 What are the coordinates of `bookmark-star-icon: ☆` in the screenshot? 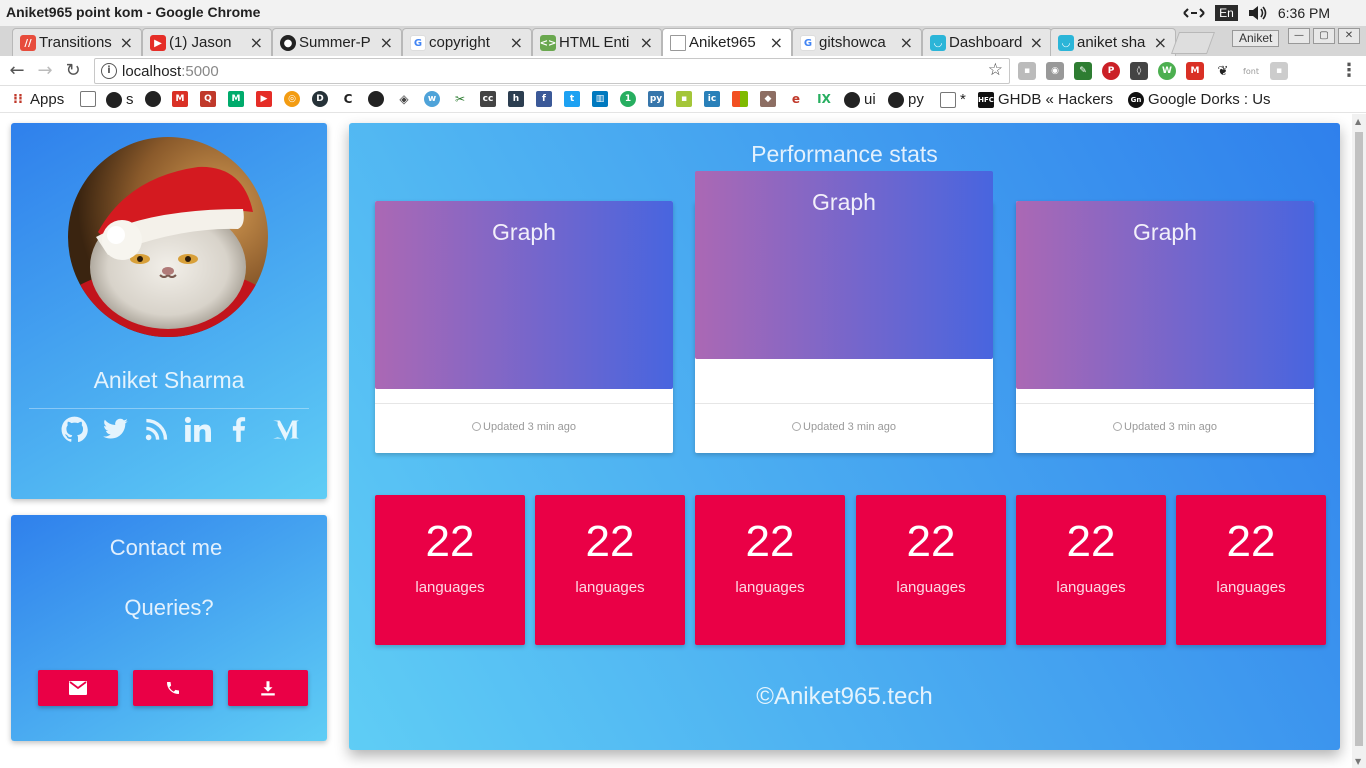 It's located at (995, 70).